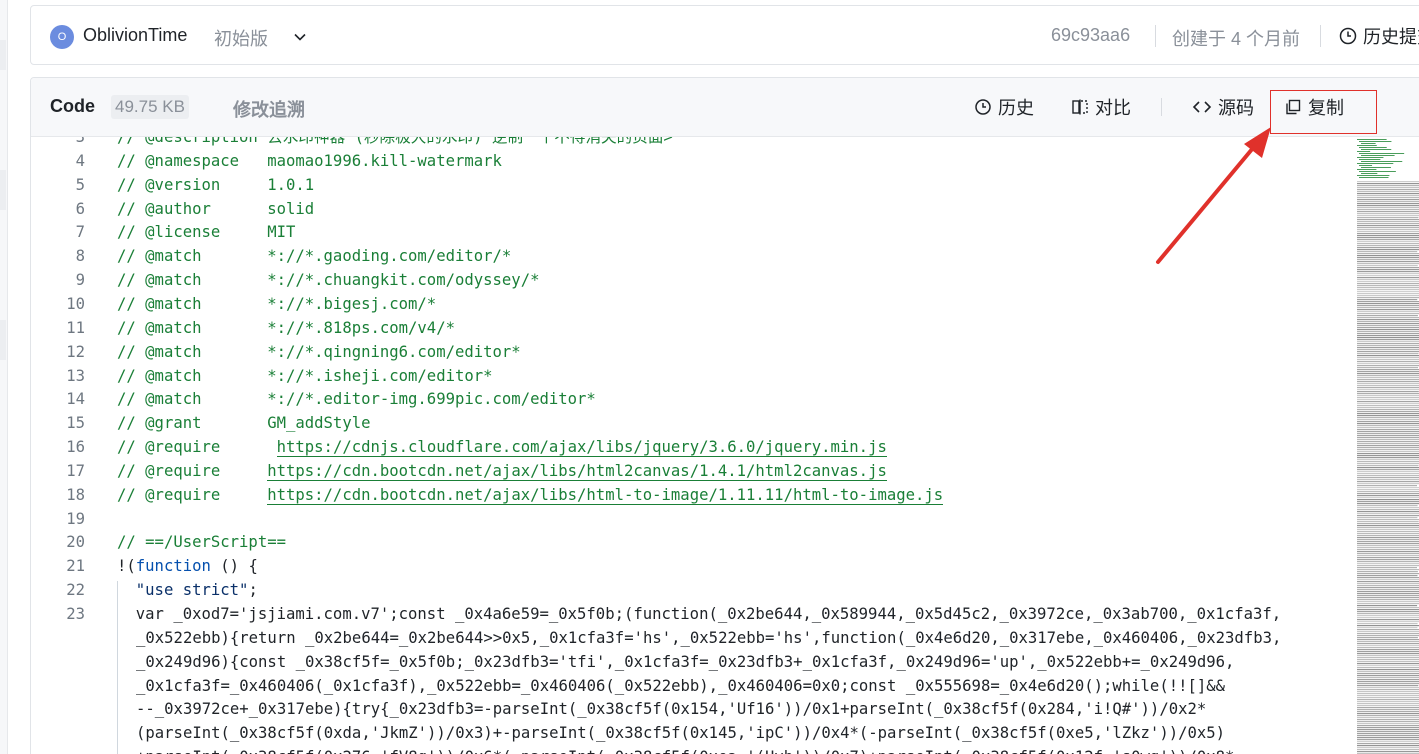 This screenshot has height=754, width=1419. Describe the element at coordinates (676, 232) in the screenshot. I see `code-line: 7 // @license MIT` at that location.